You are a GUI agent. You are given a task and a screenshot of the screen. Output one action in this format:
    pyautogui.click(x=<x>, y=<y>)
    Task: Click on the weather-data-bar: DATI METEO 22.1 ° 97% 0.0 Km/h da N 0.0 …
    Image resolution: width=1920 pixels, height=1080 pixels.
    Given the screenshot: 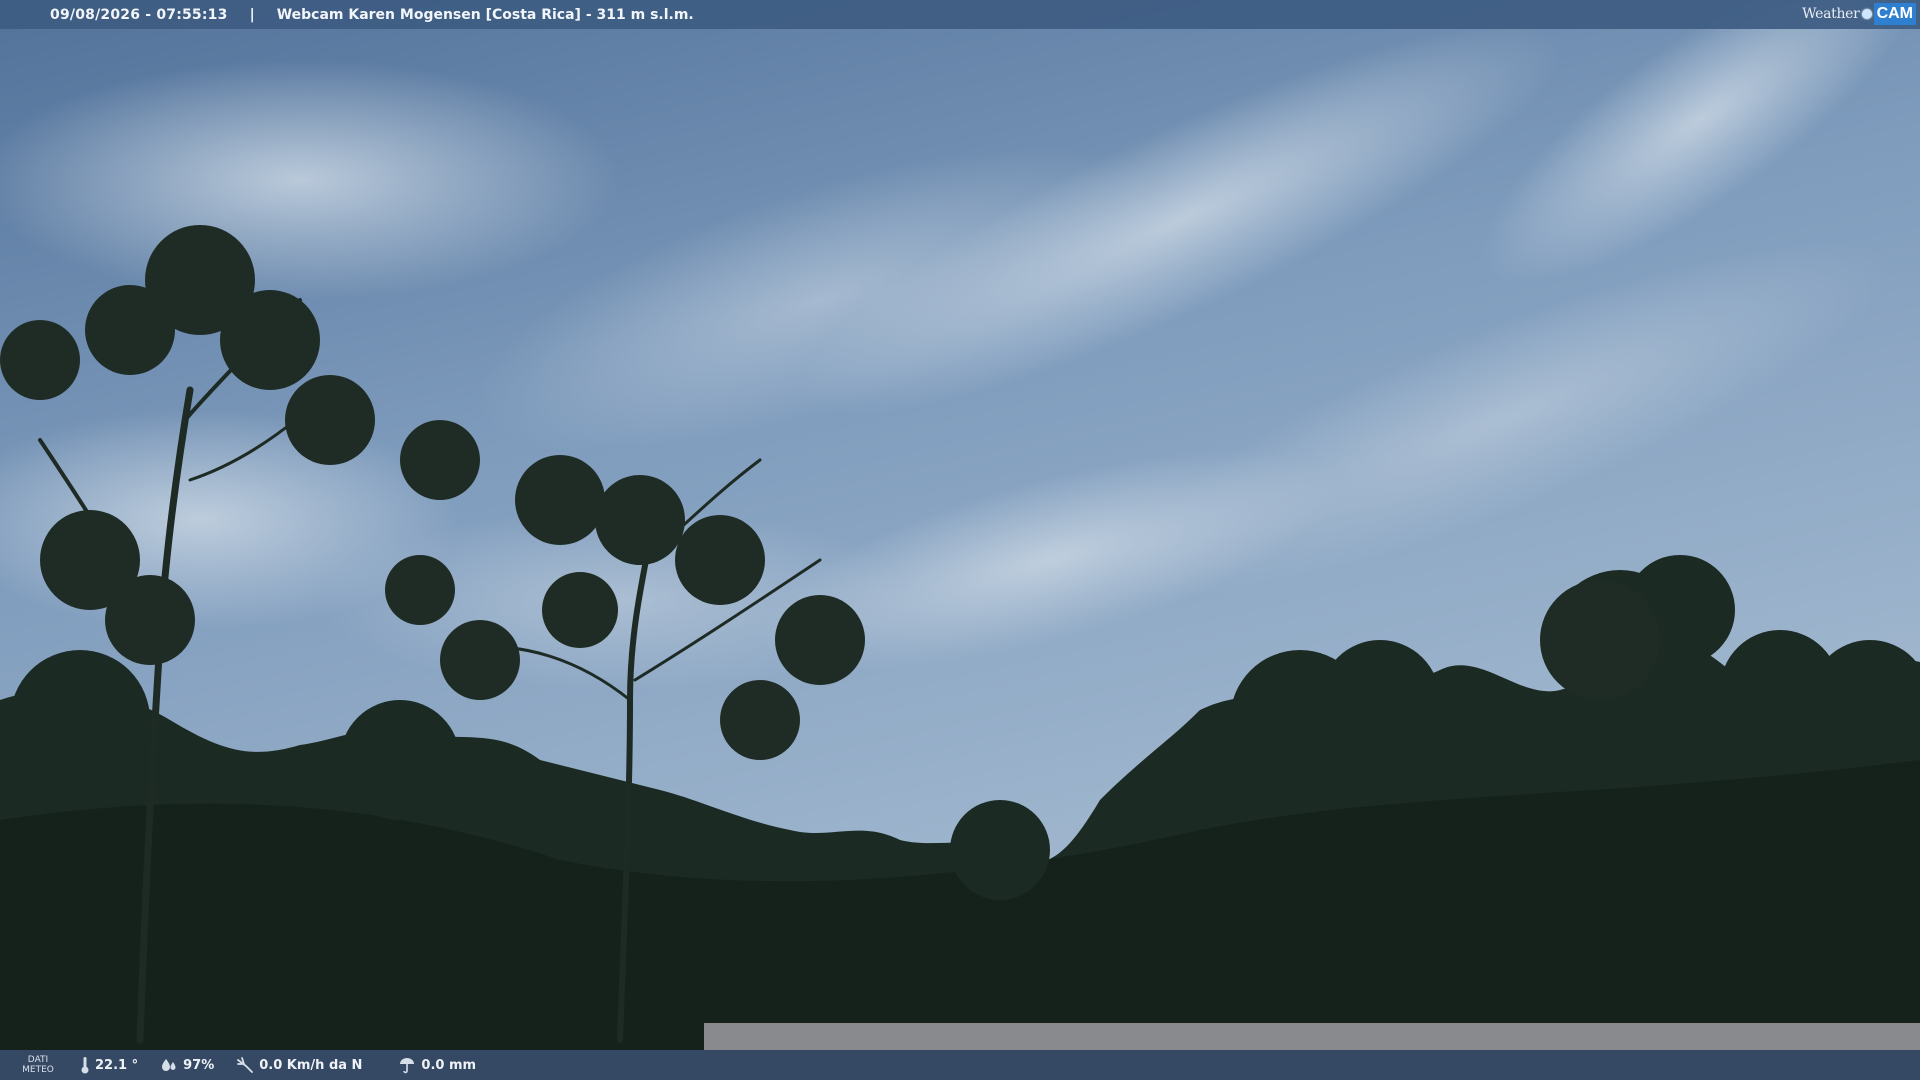 What is the action you would take?
    pyautogui.click(x=960, y=1065)
    